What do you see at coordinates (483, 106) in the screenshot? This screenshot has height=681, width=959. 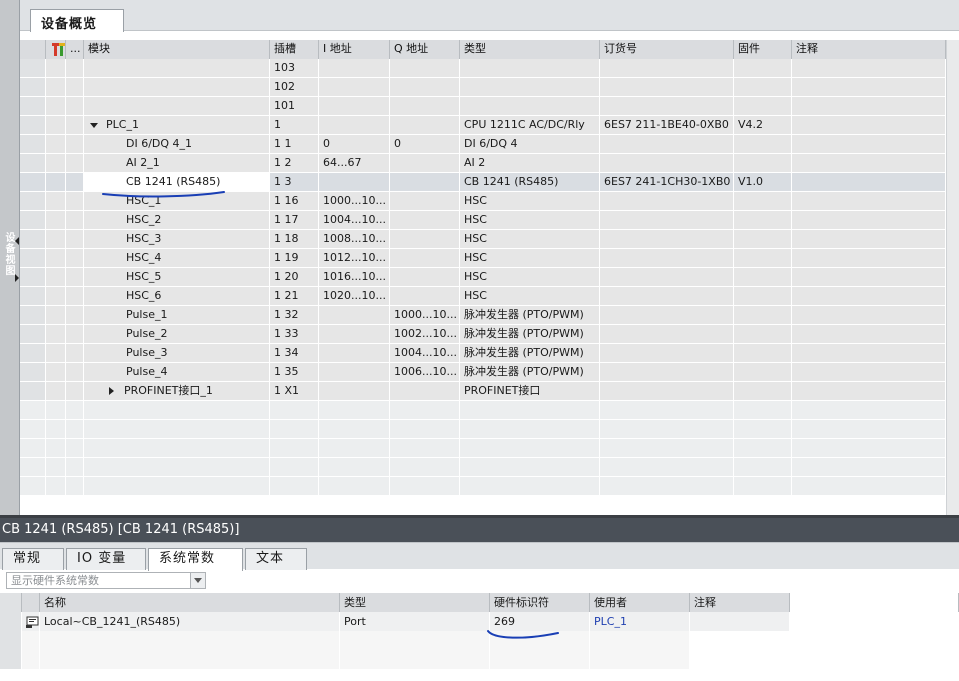 I see `table-row: 101` at bounding box center [483, 106].